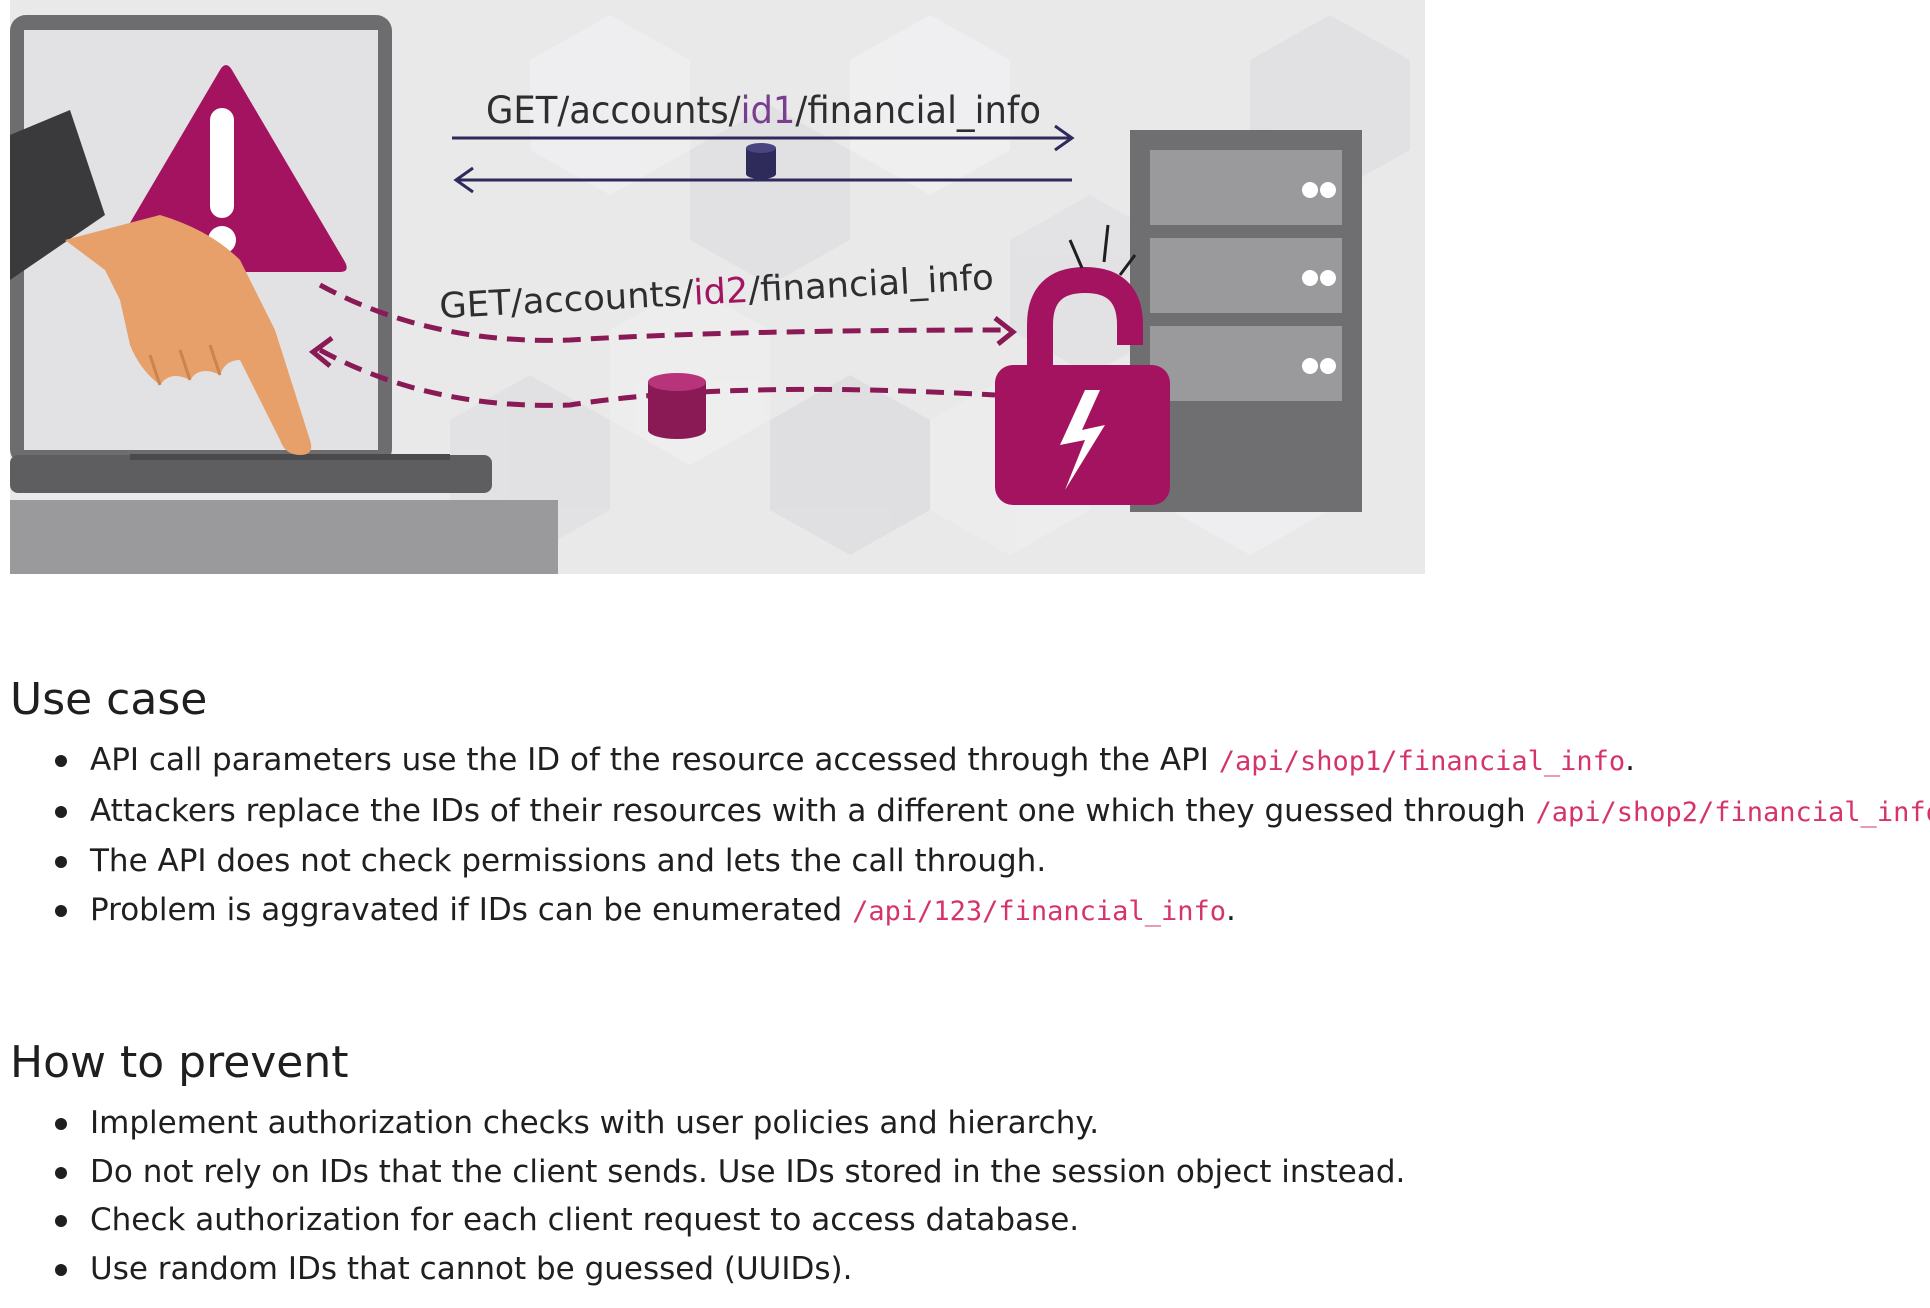 Image resolution: width=1930 pixels, height=1308 pixels. I want to click on prevent-heading: How to prevent, so click(179, 1062).